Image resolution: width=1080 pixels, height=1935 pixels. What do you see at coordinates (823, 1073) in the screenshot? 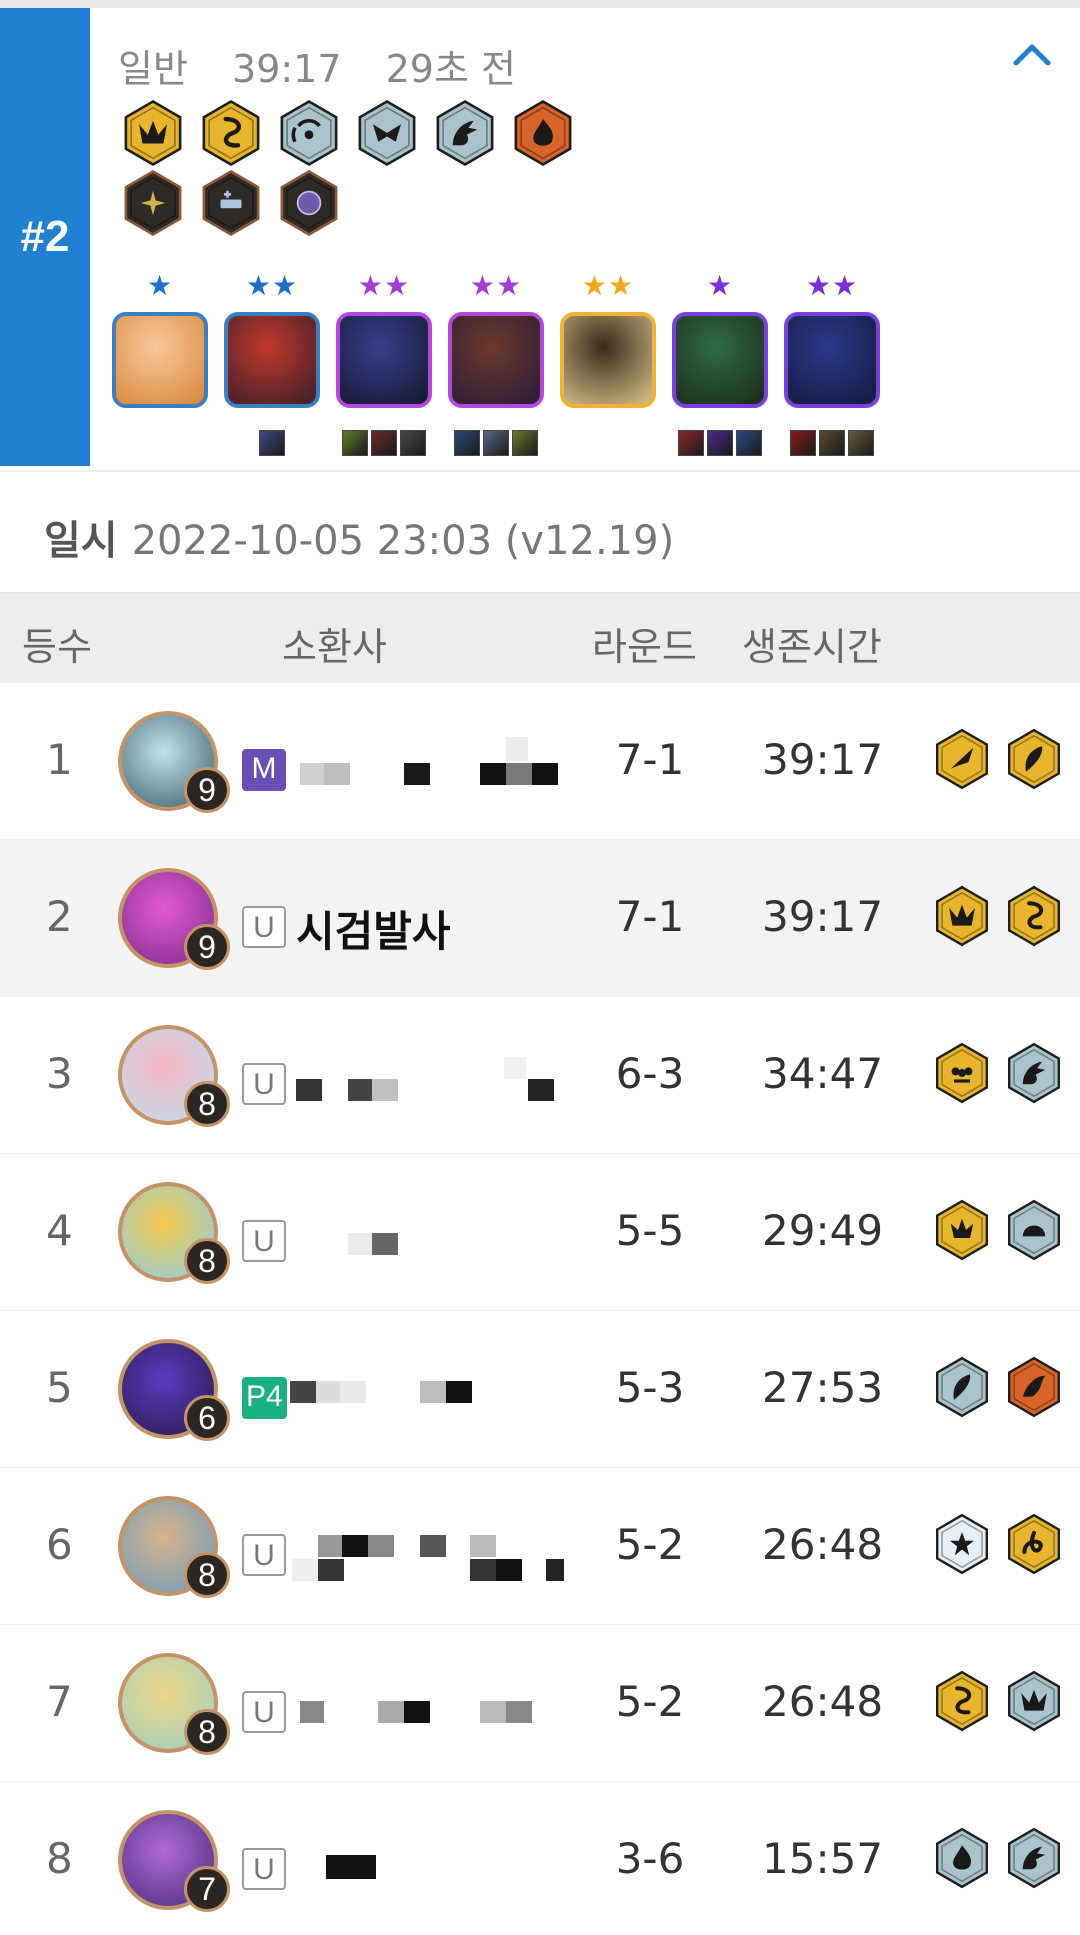
I see `survival-time: 34:47` at bounding box center [823, 1073].